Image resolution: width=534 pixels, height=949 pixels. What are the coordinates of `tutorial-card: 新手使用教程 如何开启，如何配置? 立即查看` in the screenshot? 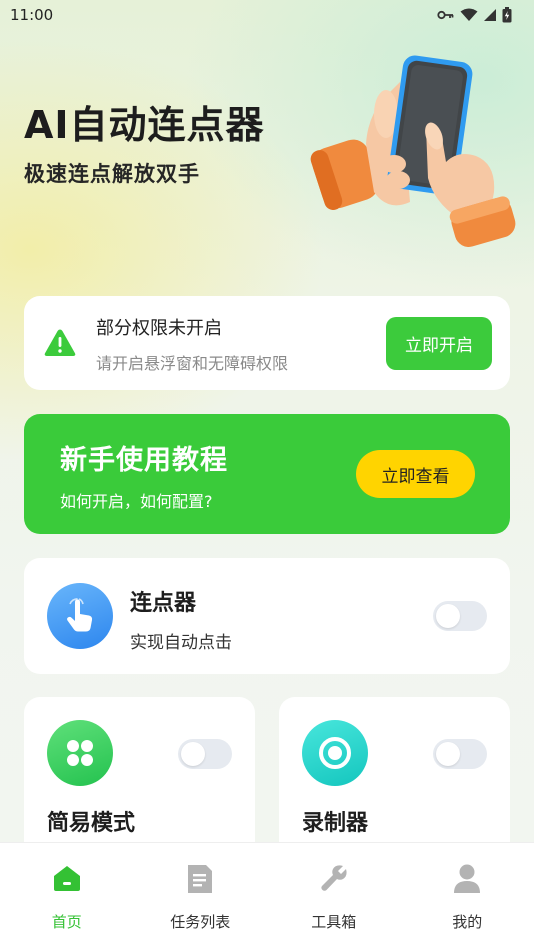 It's located at (267, 474).